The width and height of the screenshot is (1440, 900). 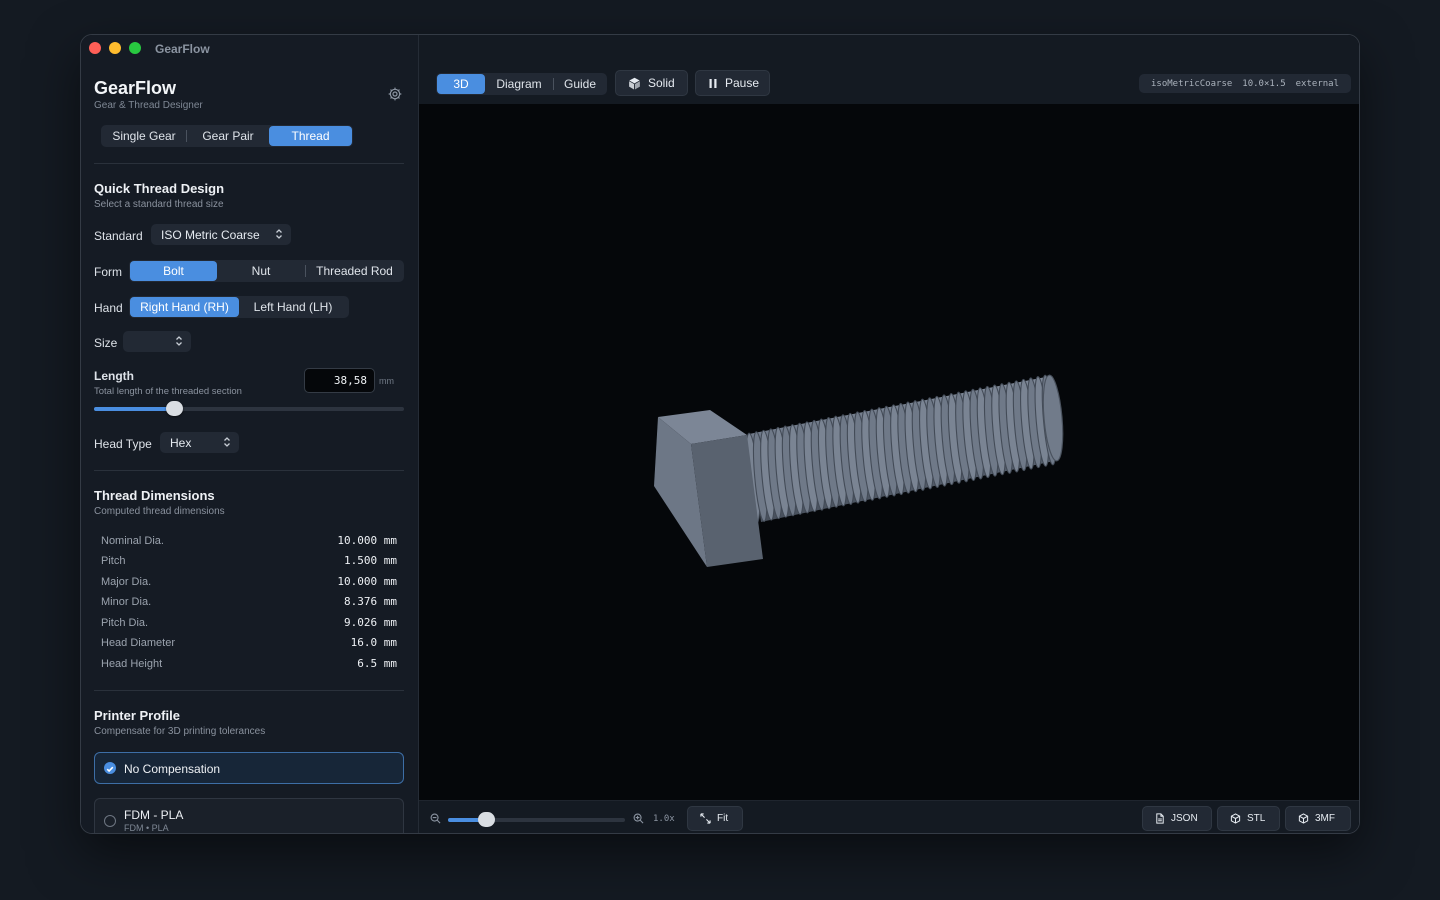 What do you see at coordinates (144, 136) in the screenshot?
I see `tab-single-gear: Single Gear` at bounding box center [144, 136].